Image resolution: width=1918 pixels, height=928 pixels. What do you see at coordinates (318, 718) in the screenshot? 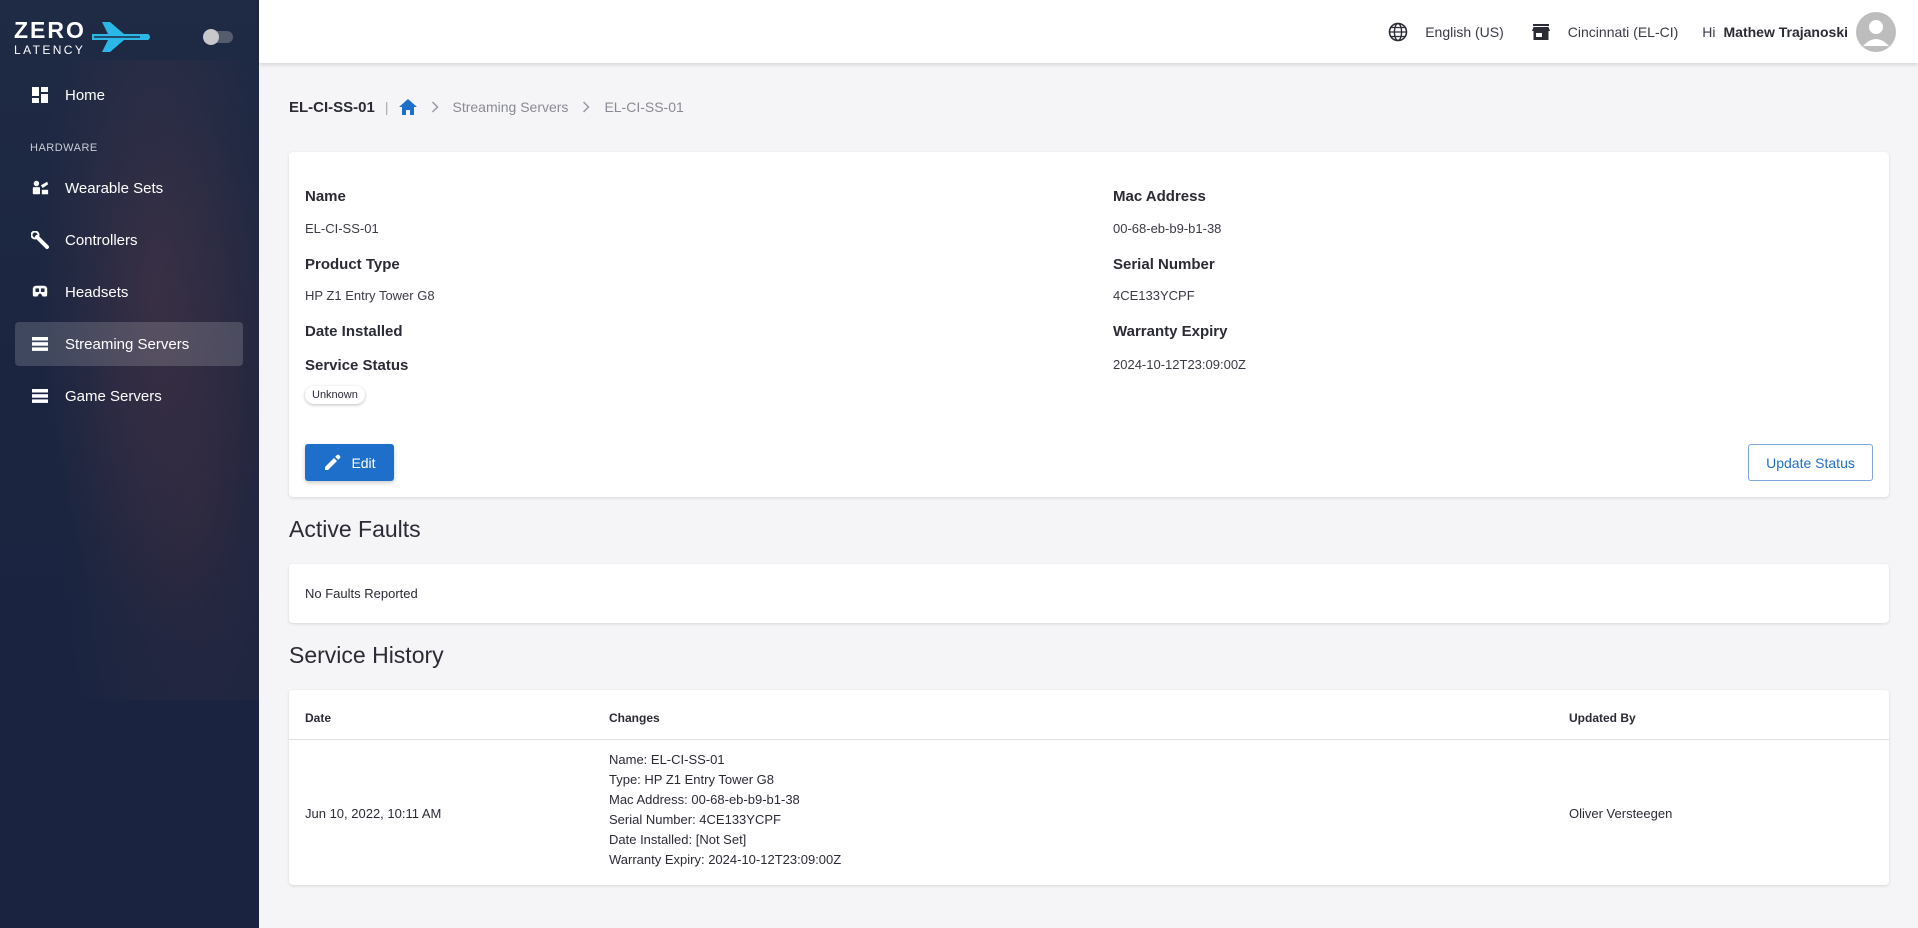
I see `column-header-date: Date` at bounding box center [318, 718].